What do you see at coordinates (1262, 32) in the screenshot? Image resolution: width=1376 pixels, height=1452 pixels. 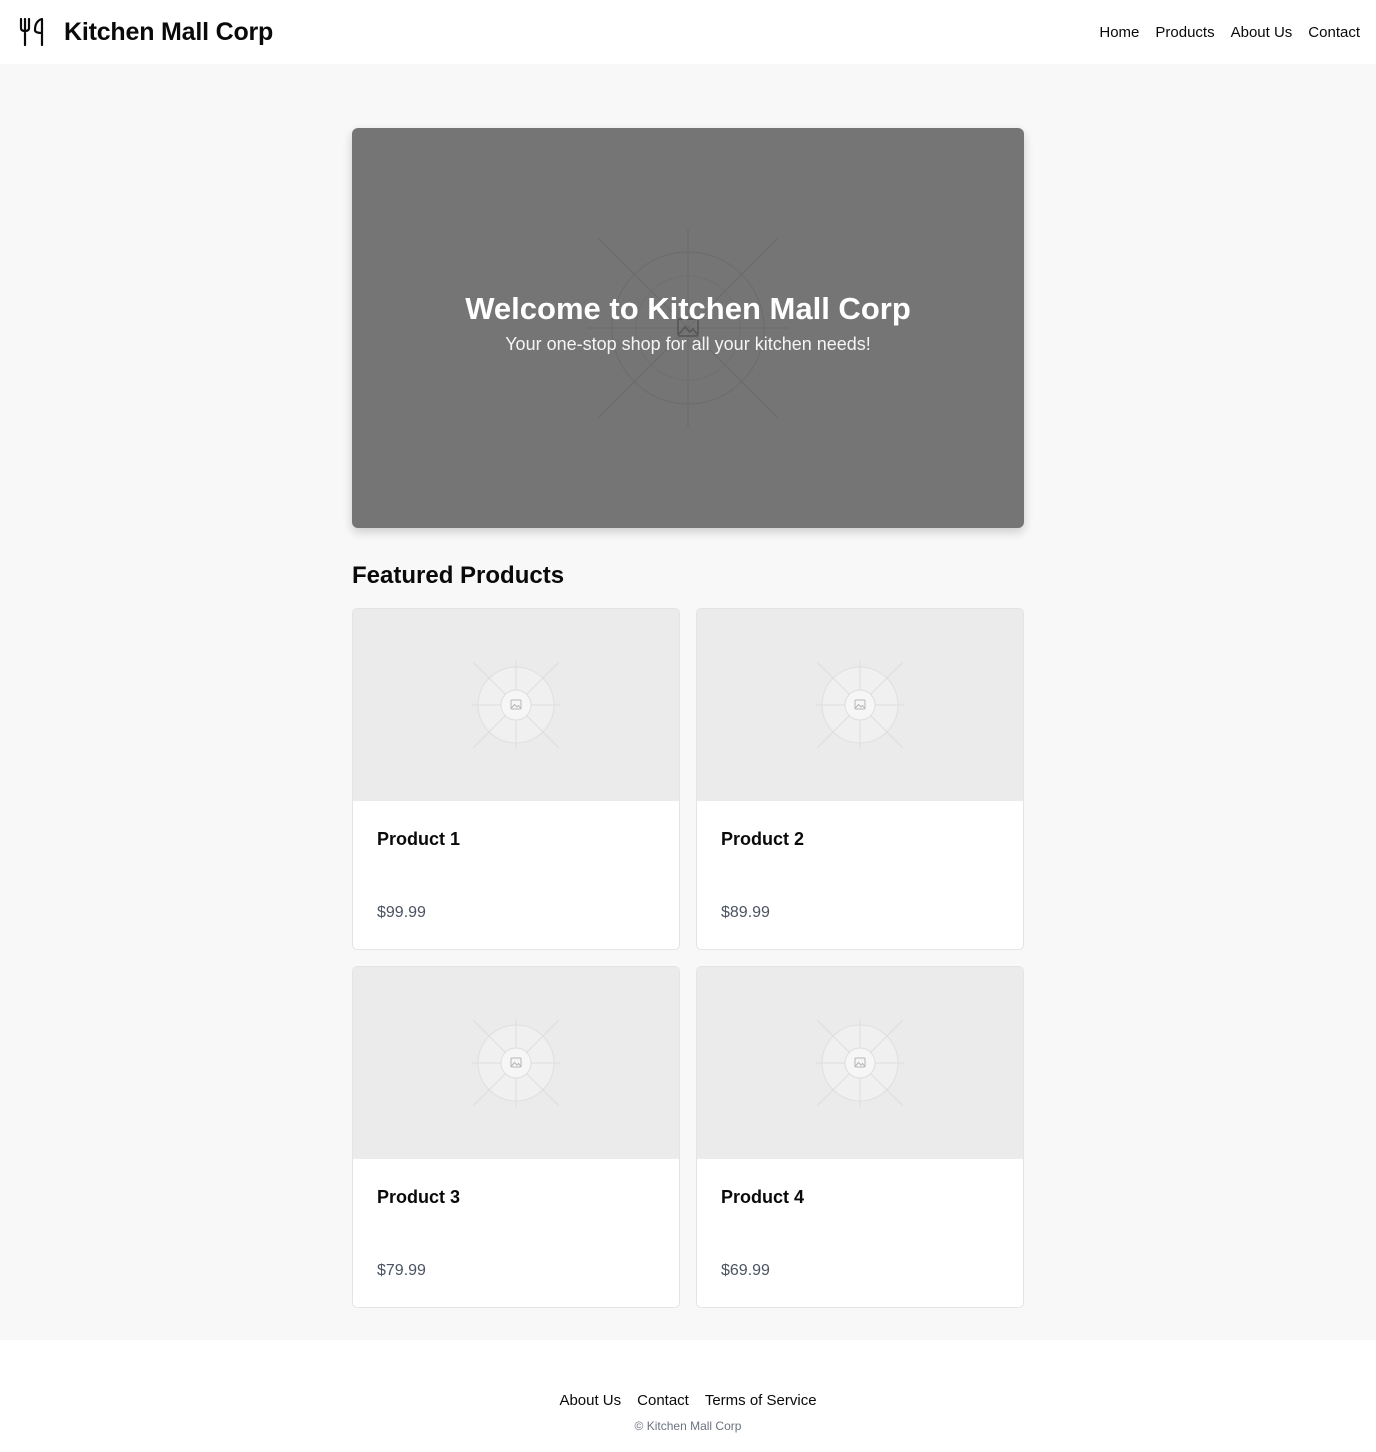 I see `nav-about-us: About Us` at bounding box center [1262, 32].